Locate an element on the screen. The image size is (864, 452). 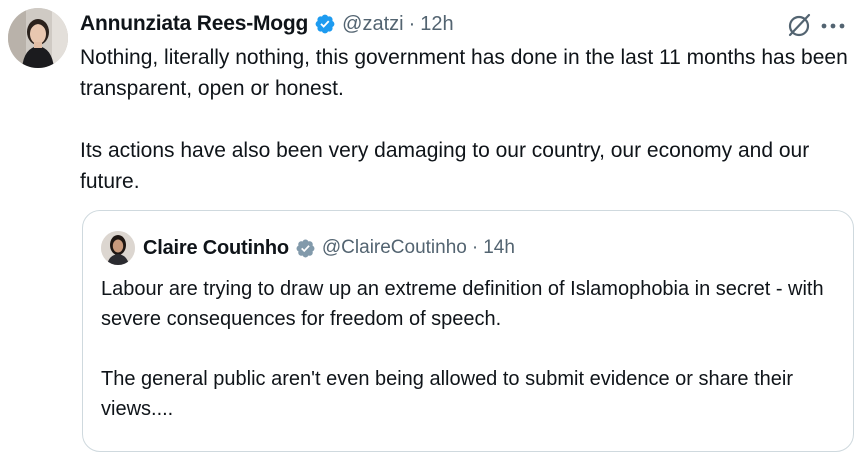
author-name: Annunziata Rees-Mogg is located at coordinates (194, 24).